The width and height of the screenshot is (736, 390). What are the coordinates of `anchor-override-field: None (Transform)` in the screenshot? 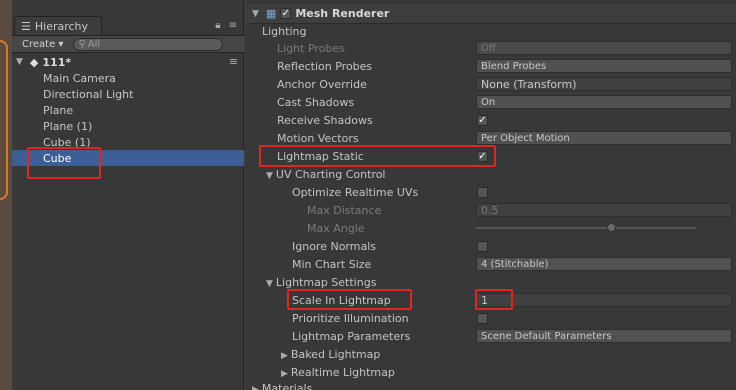 It's located at (604, 84).